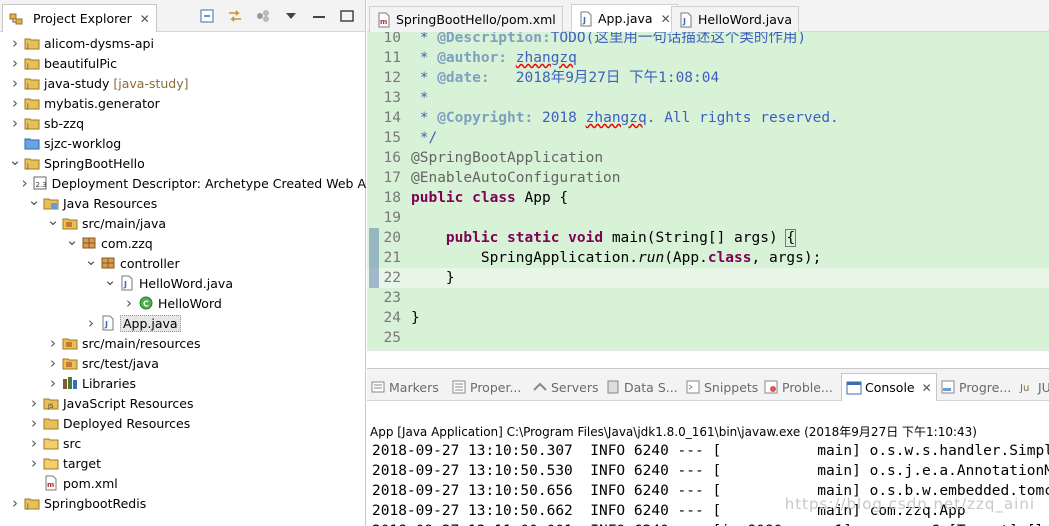 This screenshot has height=526, width=1049. I want to click on tree-item: › JbeautifulPic, so click(183, 63).